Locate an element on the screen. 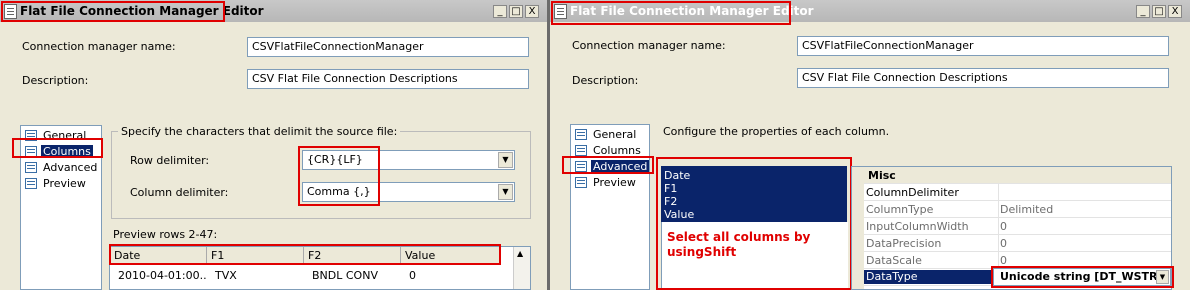  misc-section-header: ⊟ Misc is located at coordinates (1011, 175).